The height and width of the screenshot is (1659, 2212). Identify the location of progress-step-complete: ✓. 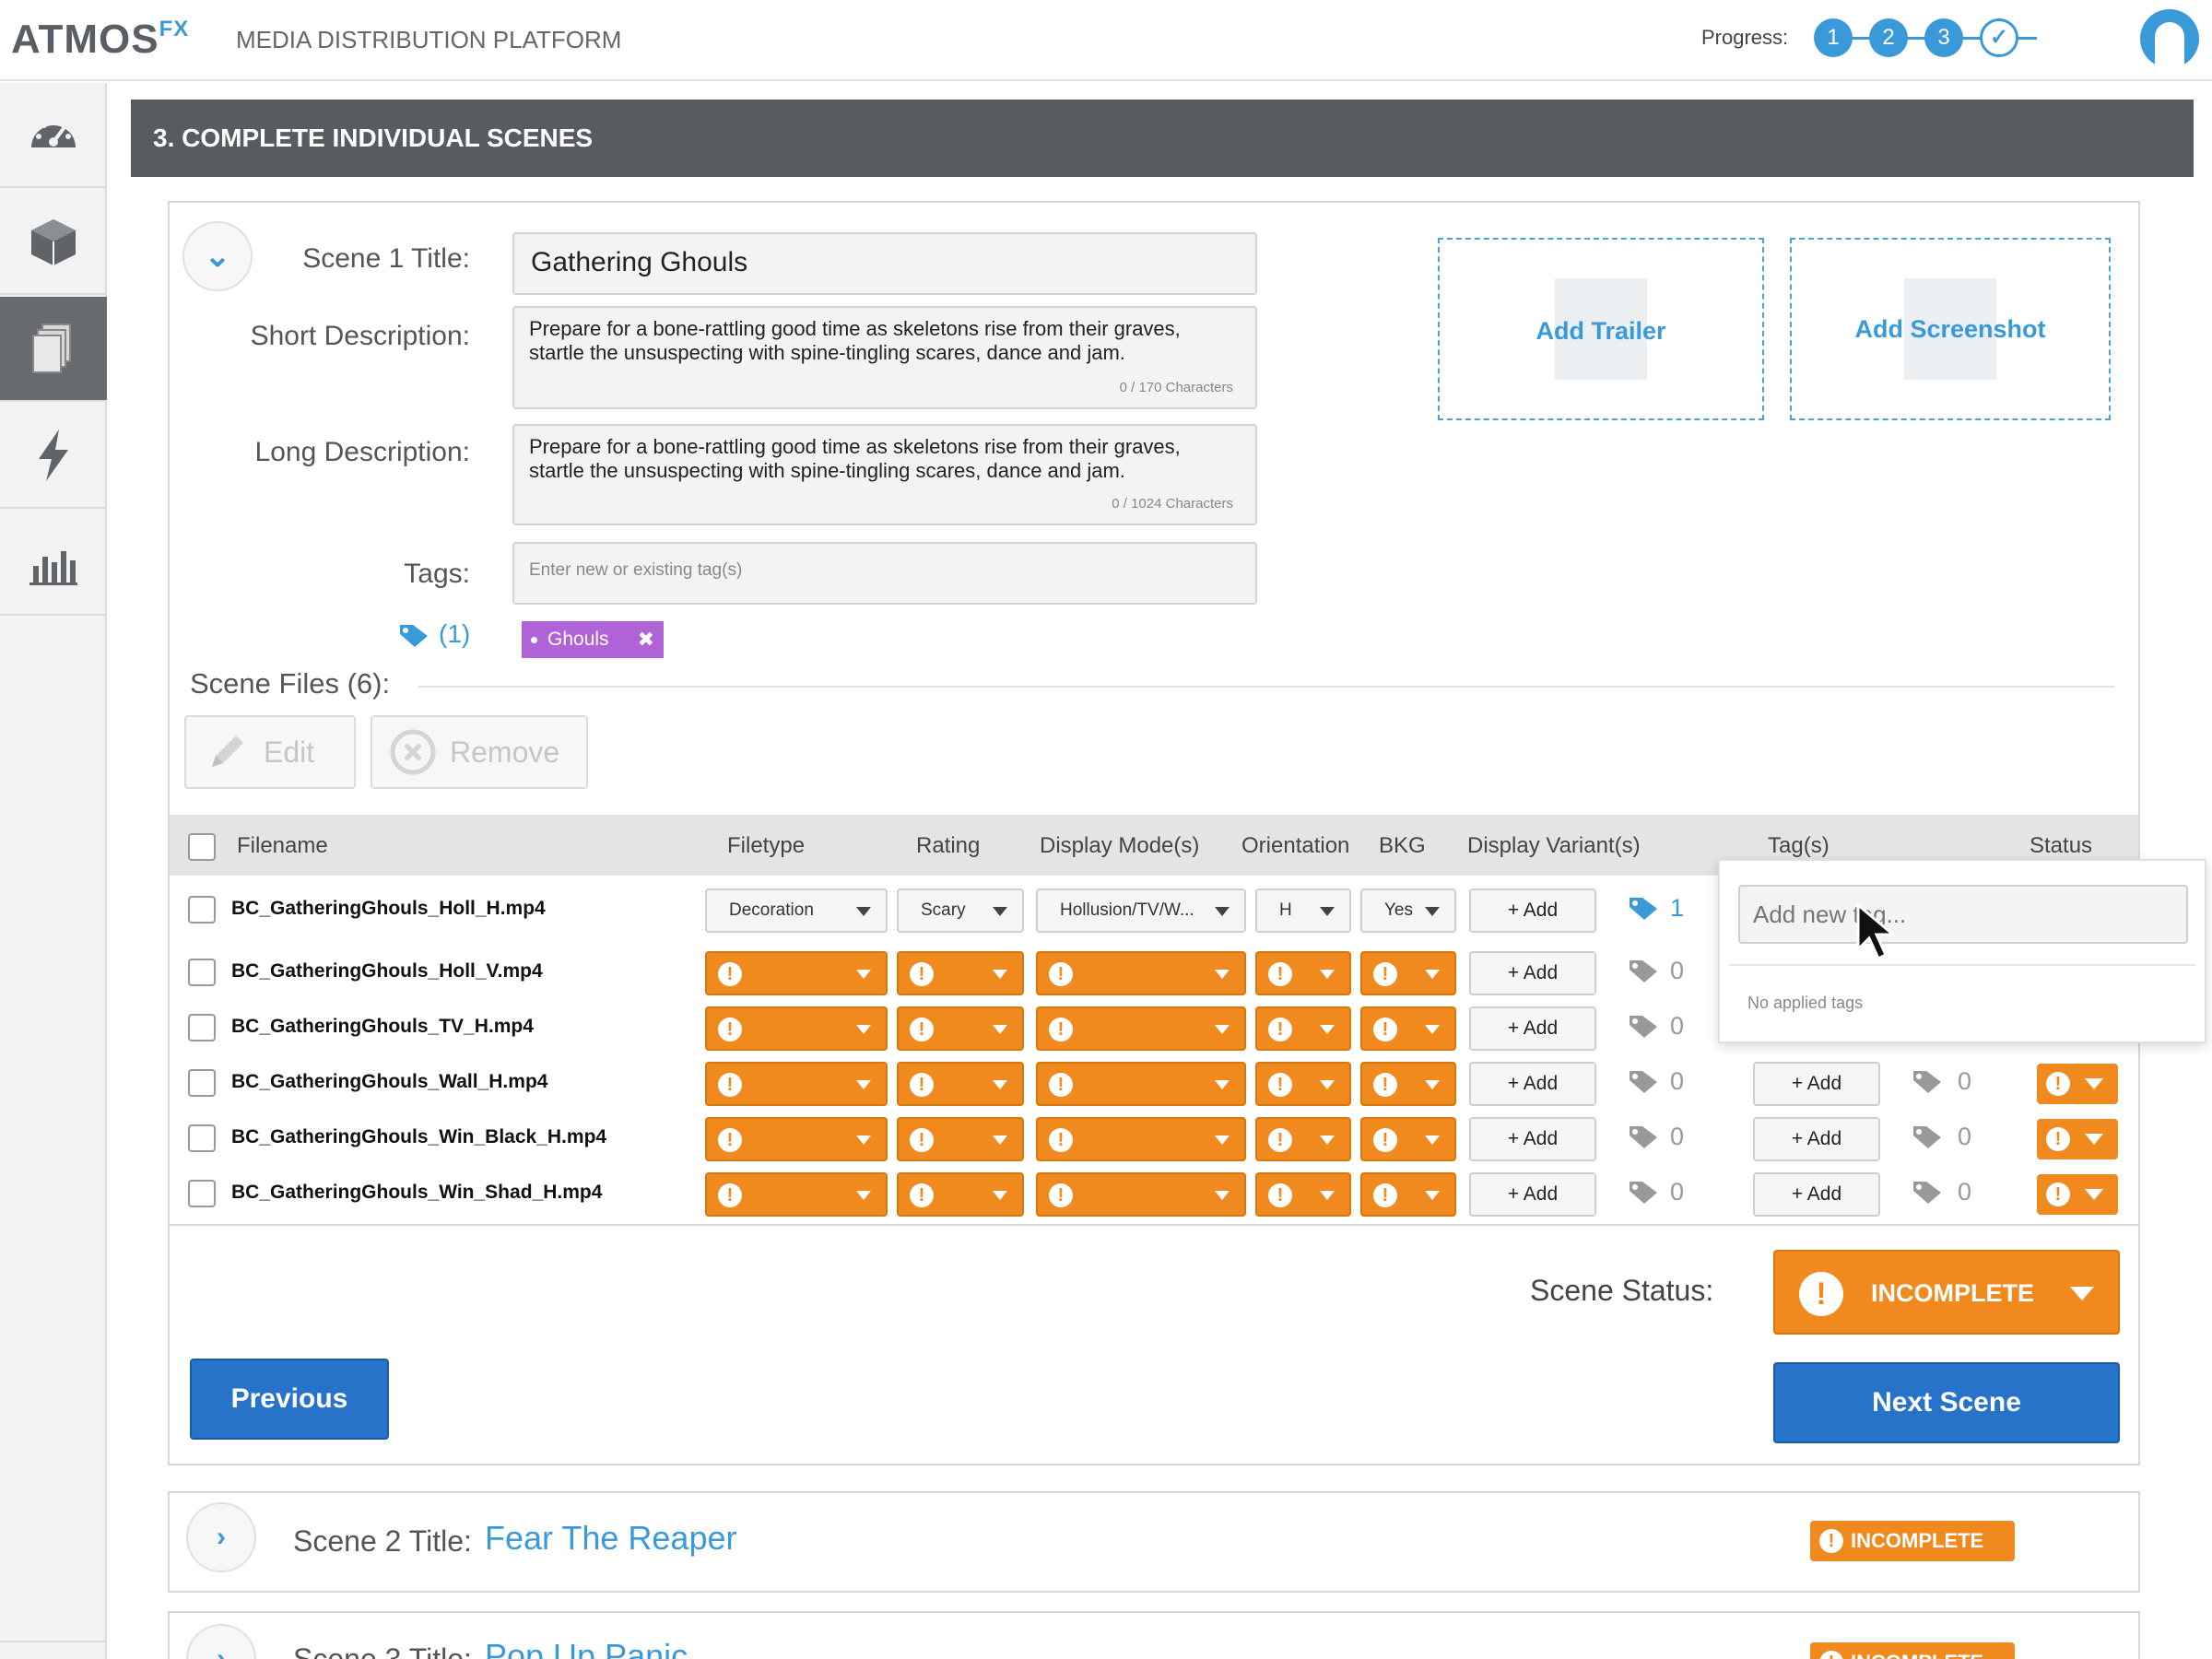
(1999, 37).